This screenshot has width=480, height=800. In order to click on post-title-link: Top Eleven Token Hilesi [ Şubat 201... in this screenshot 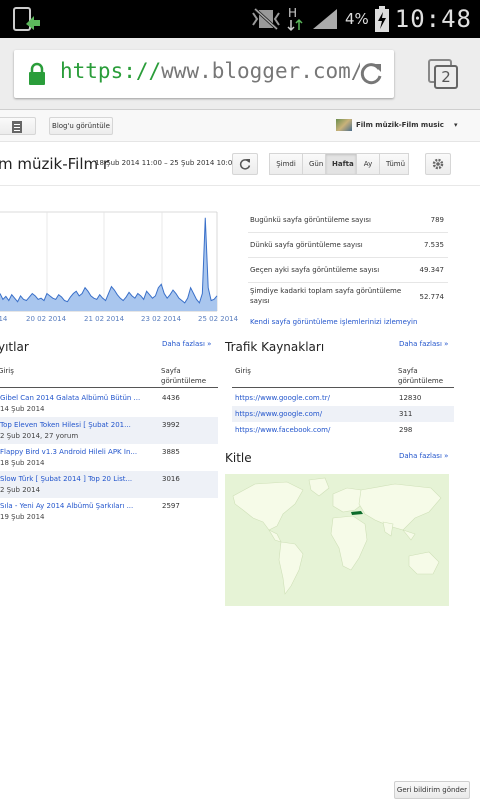, I will do `click(70, 425)`.